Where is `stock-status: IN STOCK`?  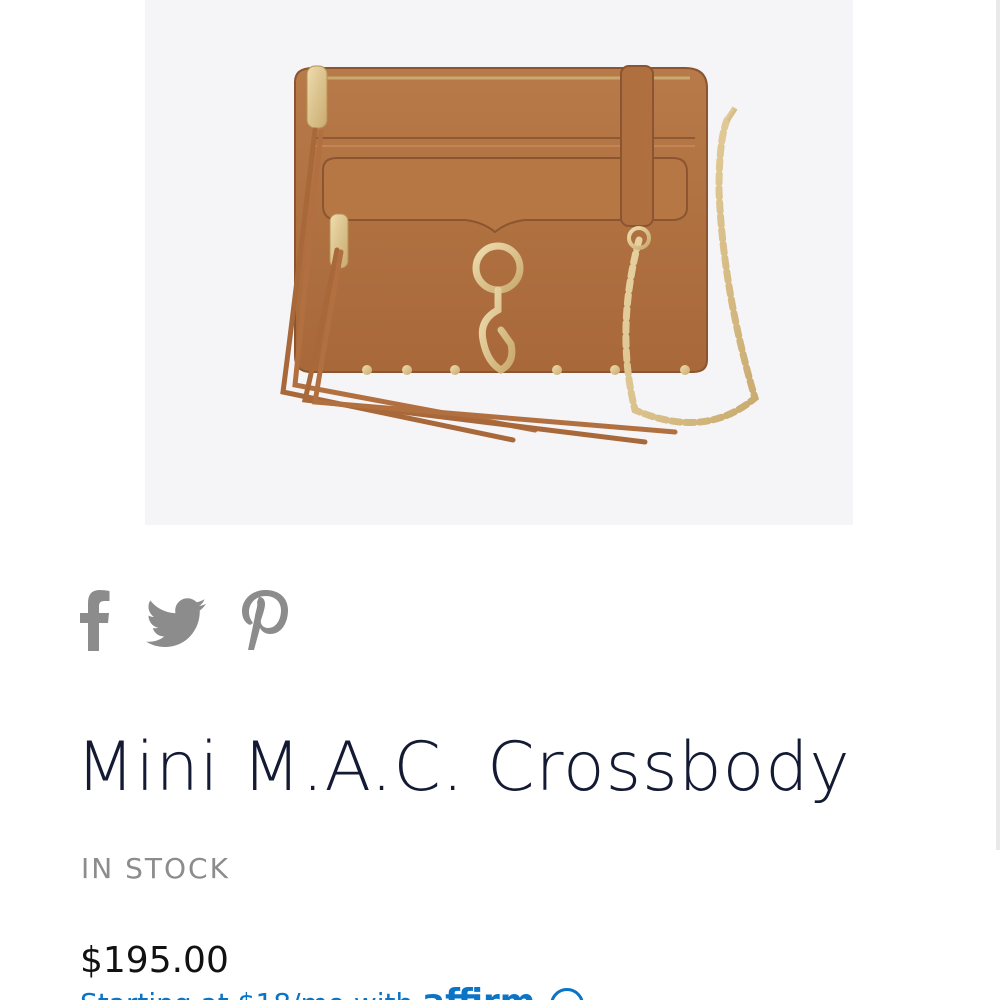
stock-status: IN STOCK is located at coordinates (155, 868).